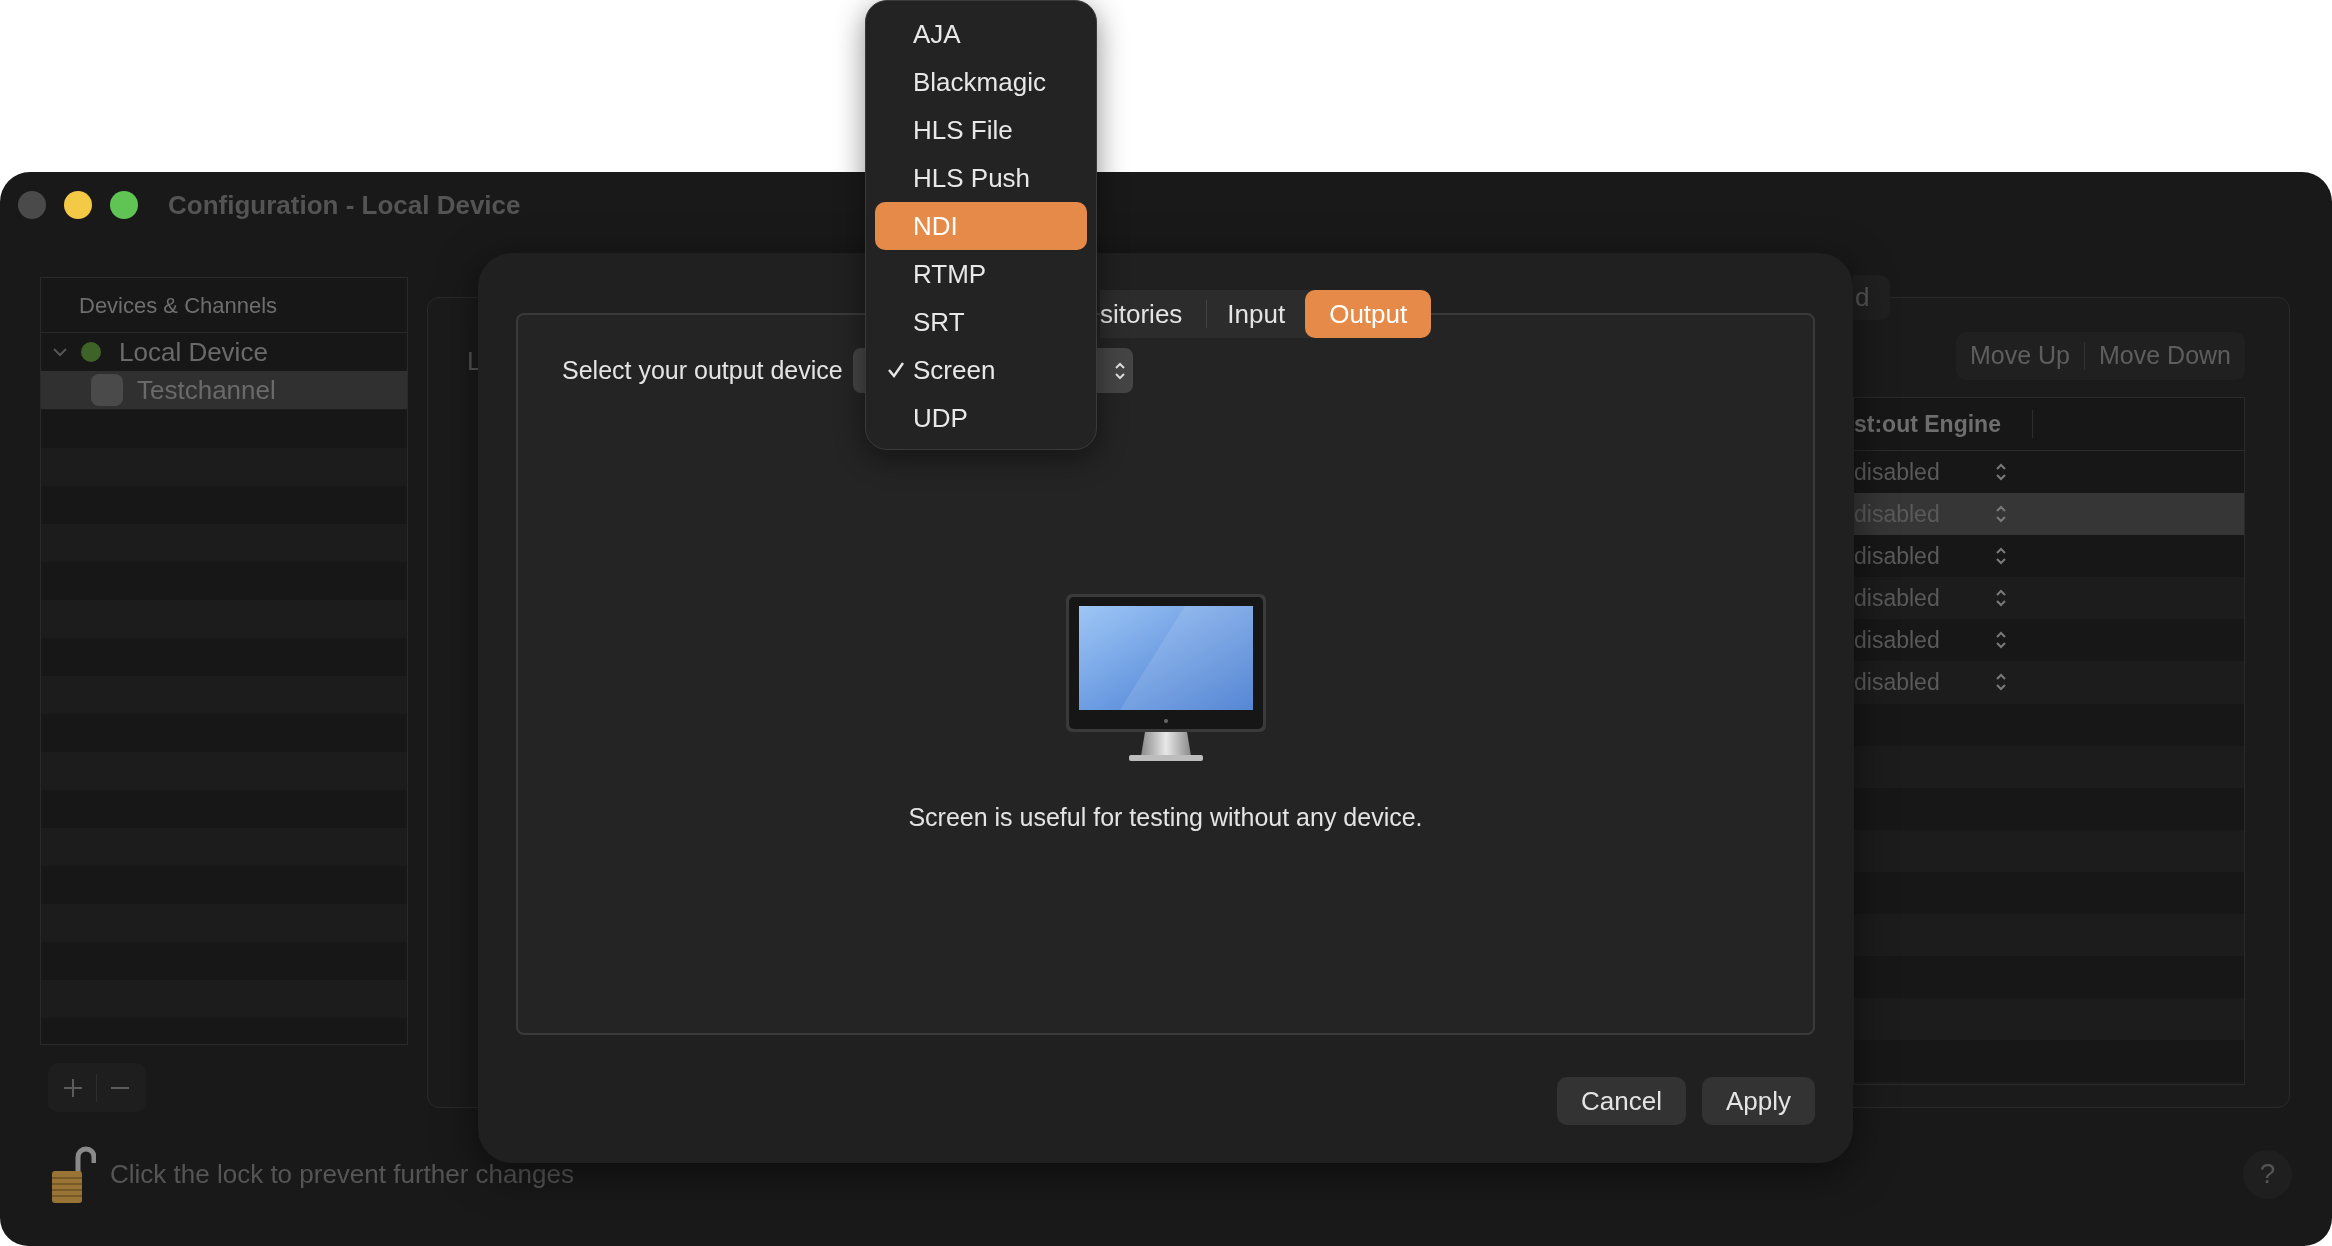 The image size is (2332, 1246). I want to click on menu-item: NDI, so click(981, 226).